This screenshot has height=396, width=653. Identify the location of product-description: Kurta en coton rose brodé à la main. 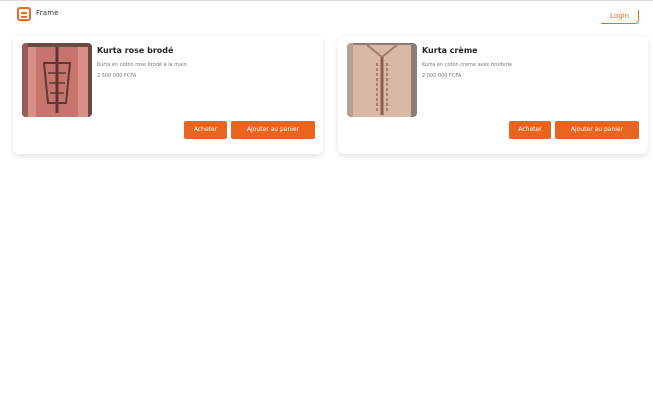
(142, 65).